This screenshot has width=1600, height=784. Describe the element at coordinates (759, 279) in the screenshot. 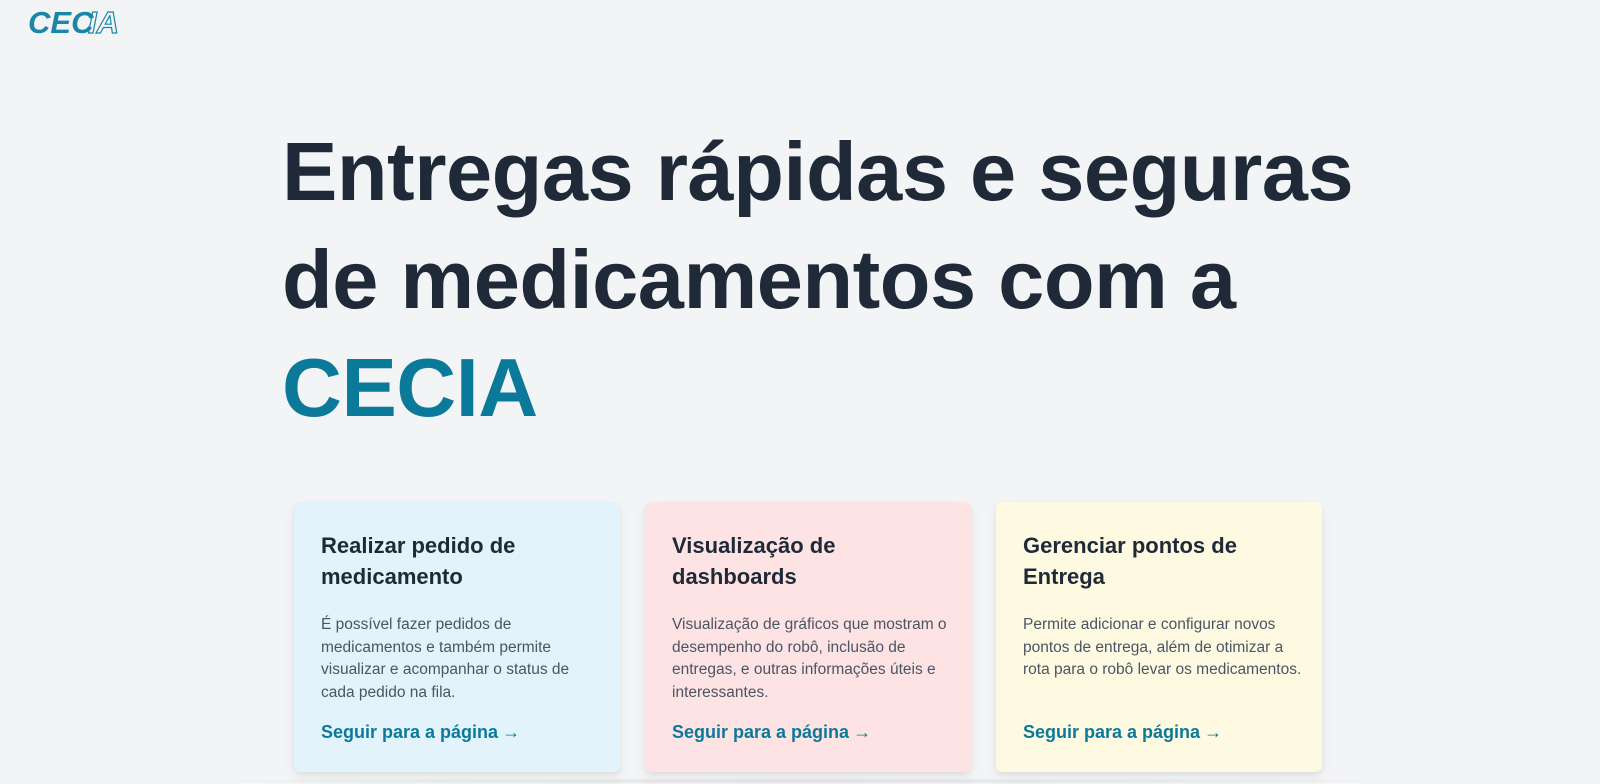

I see `hero-line-2: de medicamentos com a` at that location.